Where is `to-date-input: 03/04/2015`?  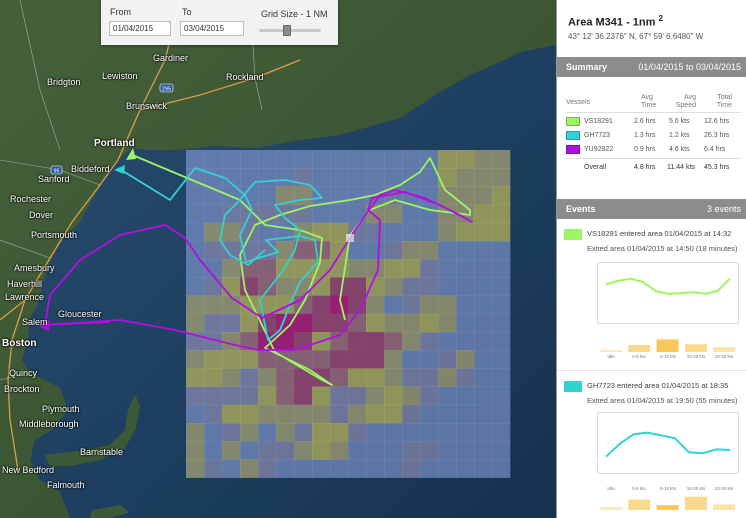 to-date-input: 03/04/2015 is located at coordinates (212, 28).